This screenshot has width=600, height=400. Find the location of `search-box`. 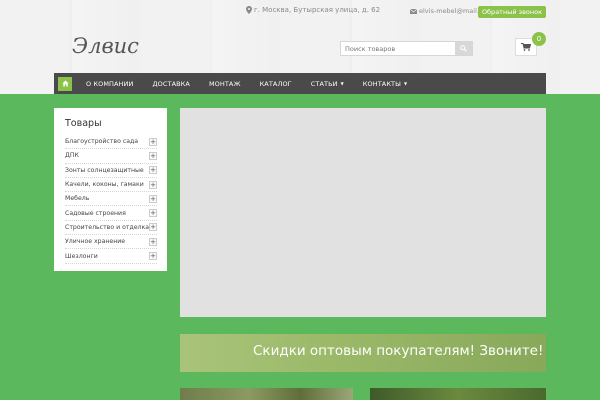

search-box is located at coordinates (406, 48).